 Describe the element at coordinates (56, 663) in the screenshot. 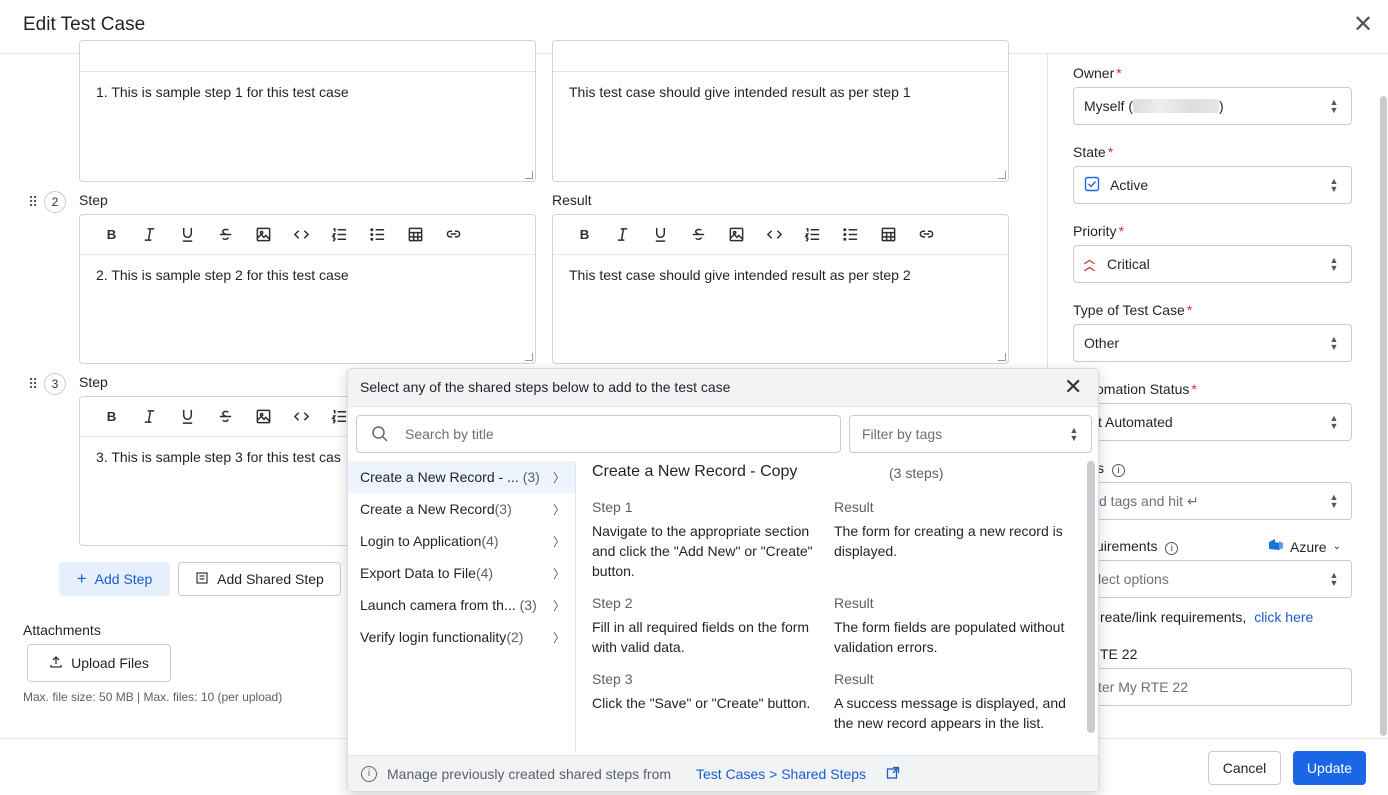

I see `upload-icon` at that location.